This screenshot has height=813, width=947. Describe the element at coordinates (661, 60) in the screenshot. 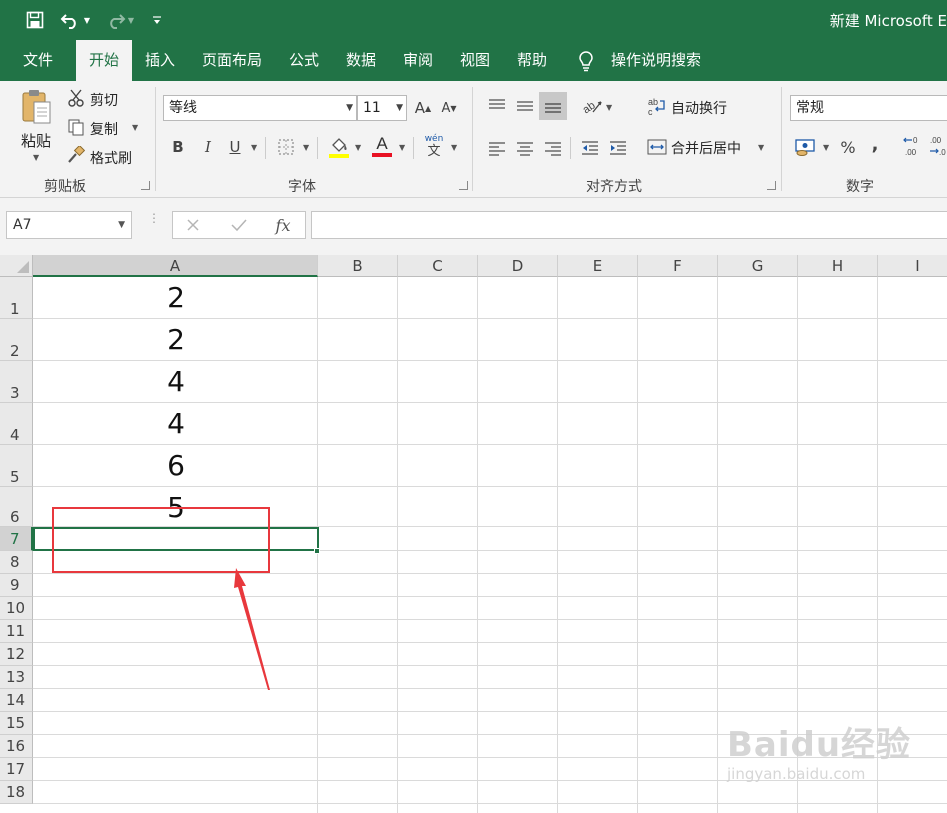

I see `tell-me-search: 操作说明搜索` at that location.